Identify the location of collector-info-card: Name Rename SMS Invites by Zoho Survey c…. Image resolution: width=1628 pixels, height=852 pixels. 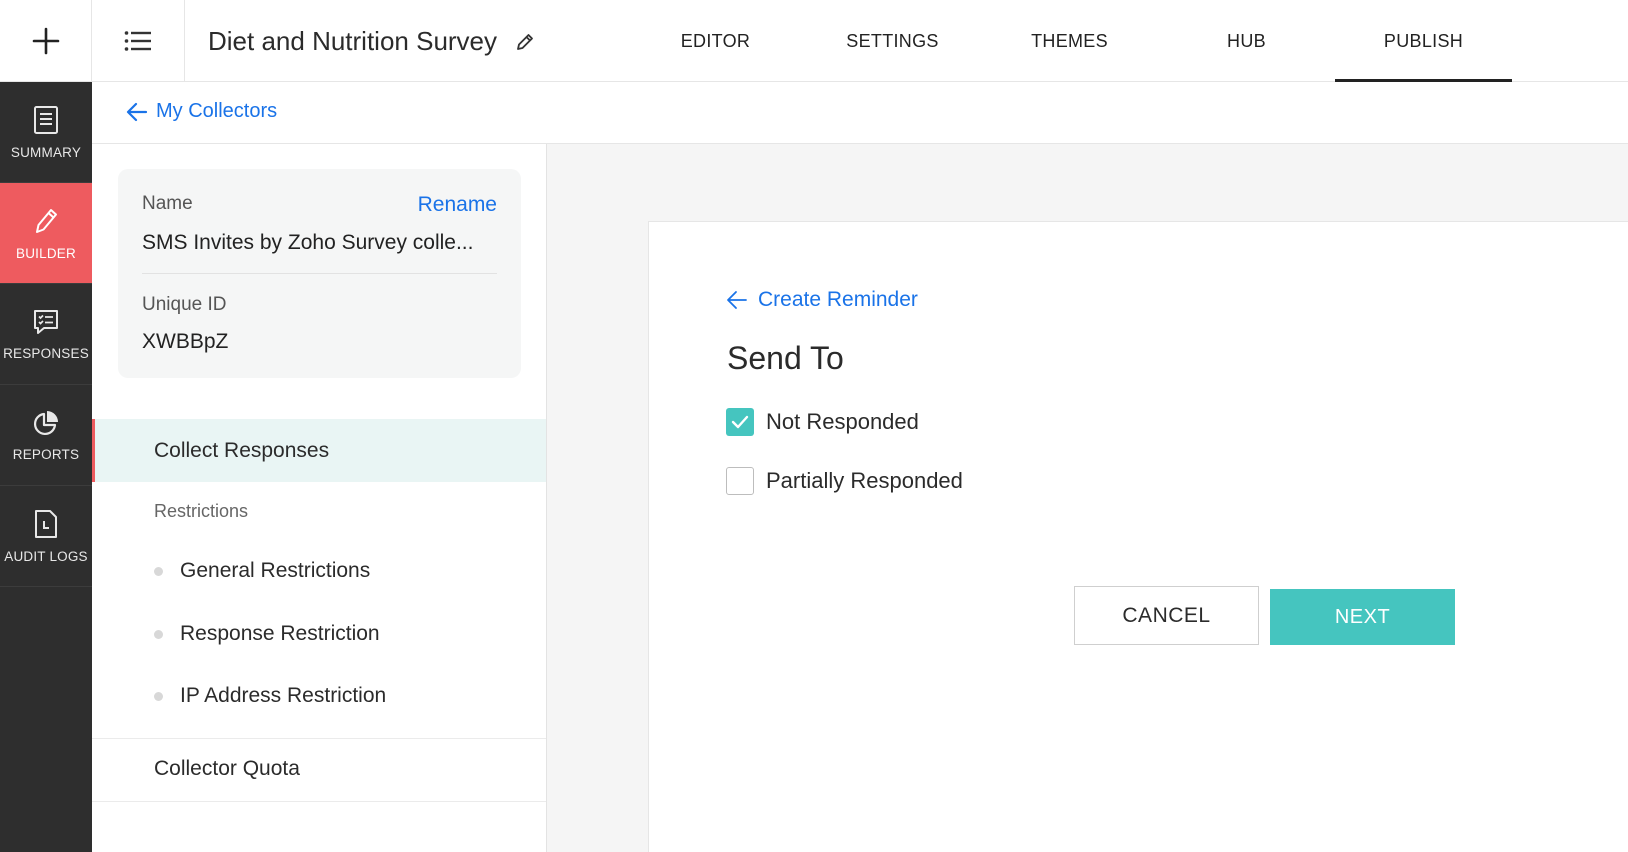
(319, 273).